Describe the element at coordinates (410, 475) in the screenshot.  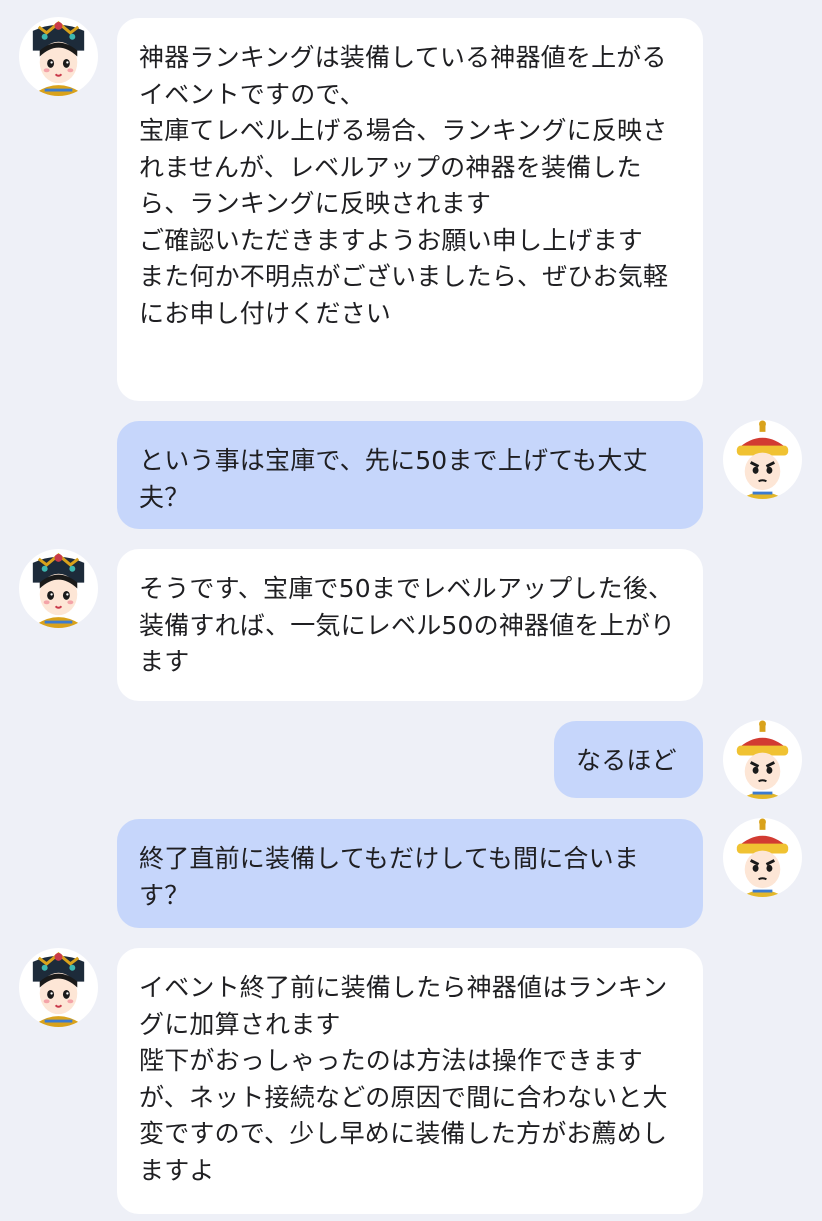
I see `user-message-bubble: という事は宝庫で、先に50まで上げても大丈夫？` at that location.